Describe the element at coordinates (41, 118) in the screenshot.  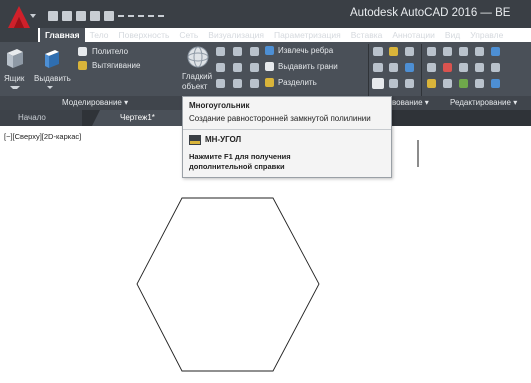
I see `tab-start: Начало` at that location.